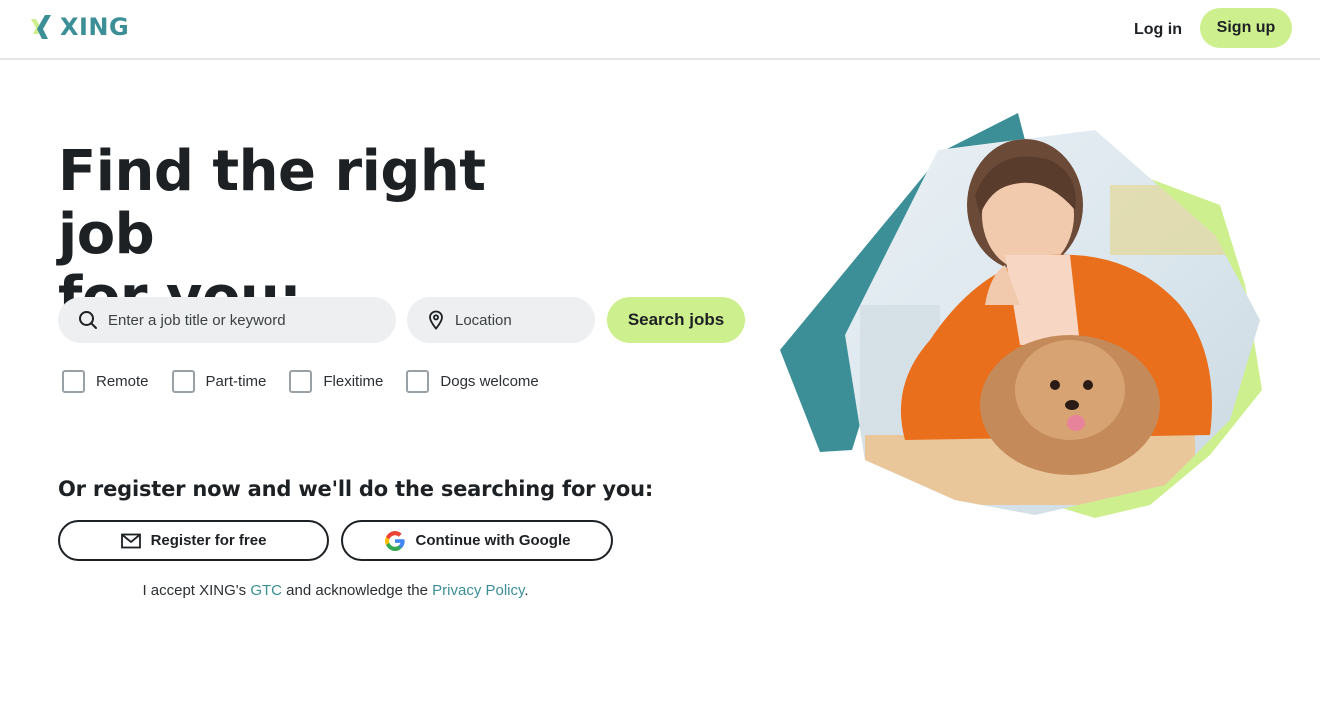 The height and width of the screenshot is (728, 1320). What do you see at coordinates (252, 320) in the screenshot?
I see `keyword-input` at bounding box center [252, 320].